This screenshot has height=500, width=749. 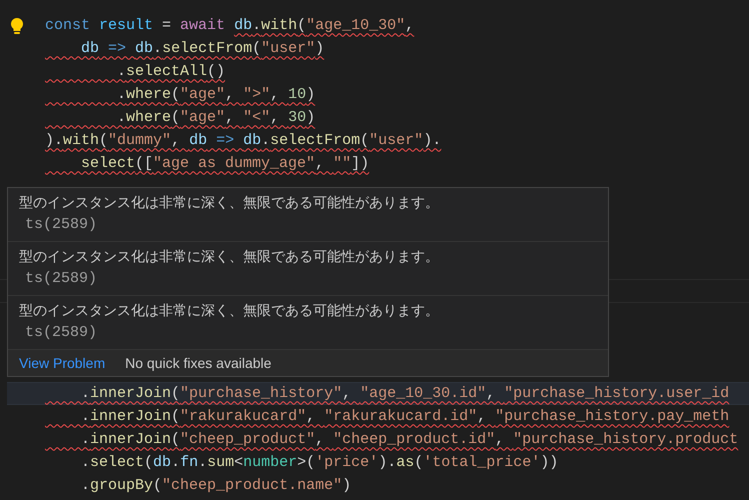 I want to click on code-line: .select(db.fn.sum<number>('price').as('total_price')), so click(x=319, y=462).